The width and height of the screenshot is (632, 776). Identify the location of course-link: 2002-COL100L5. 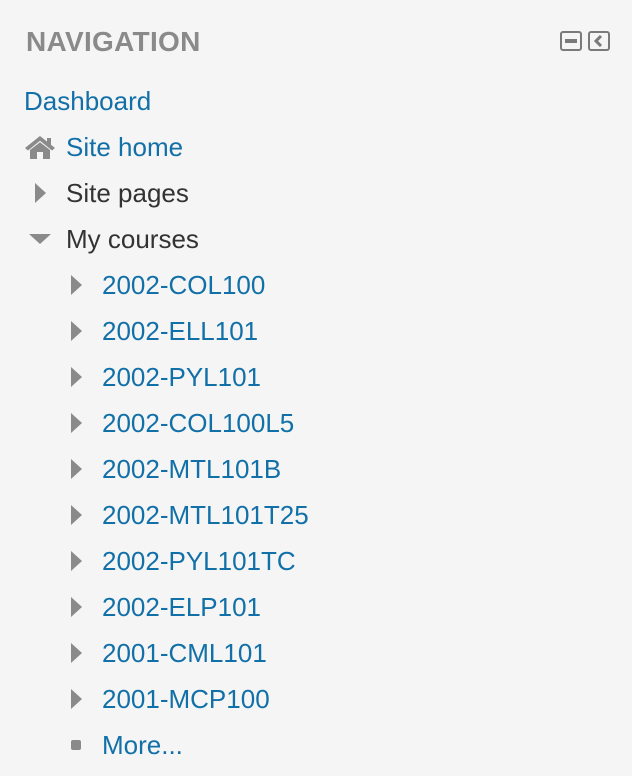
(198, 423).